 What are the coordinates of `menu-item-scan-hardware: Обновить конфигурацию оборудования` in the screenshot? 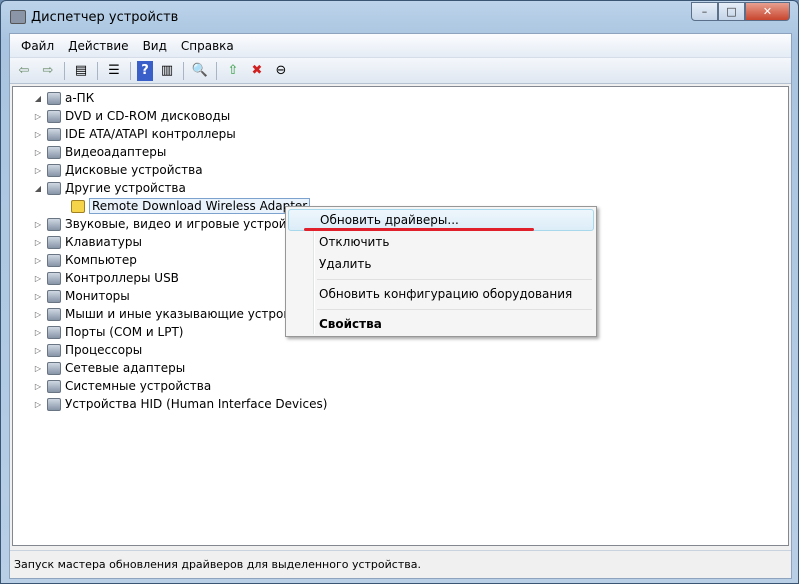 It's located at (441, 294).